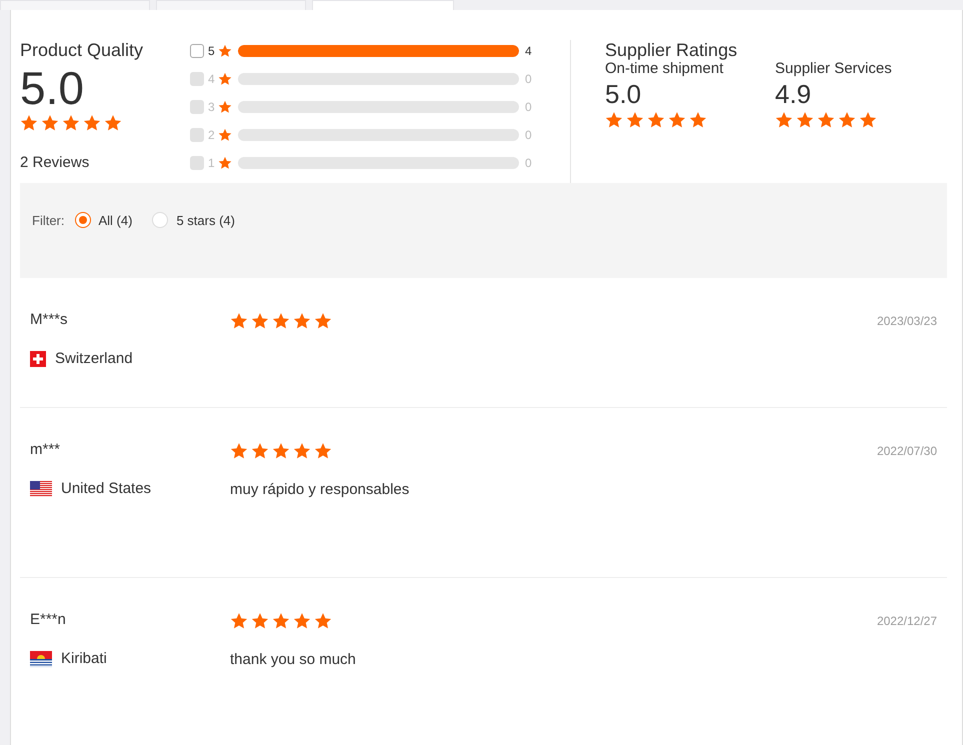 The height and width of the screenshot is (745, 963). I want to click on checkbox, so click(197, 51).